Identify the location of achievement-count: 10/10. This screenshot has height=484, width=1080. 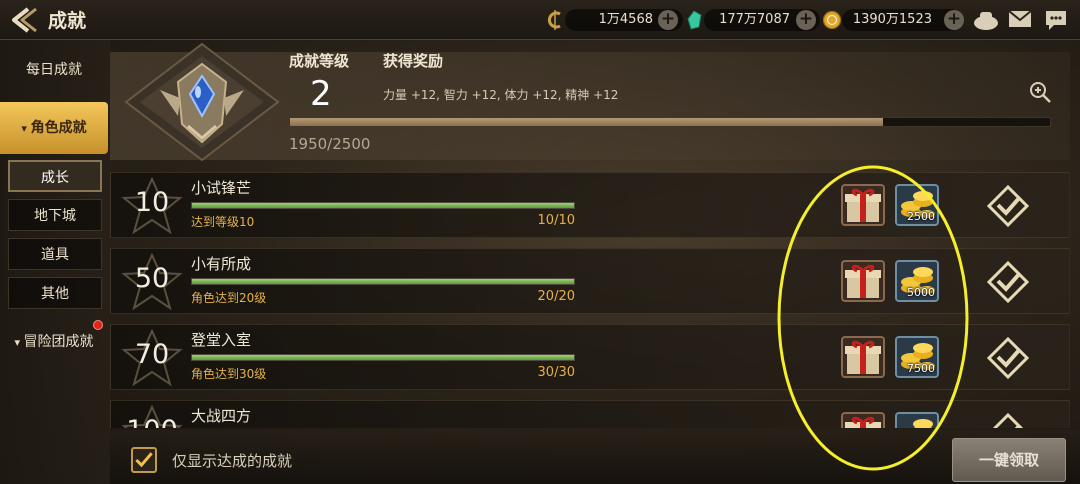
(556, 220).